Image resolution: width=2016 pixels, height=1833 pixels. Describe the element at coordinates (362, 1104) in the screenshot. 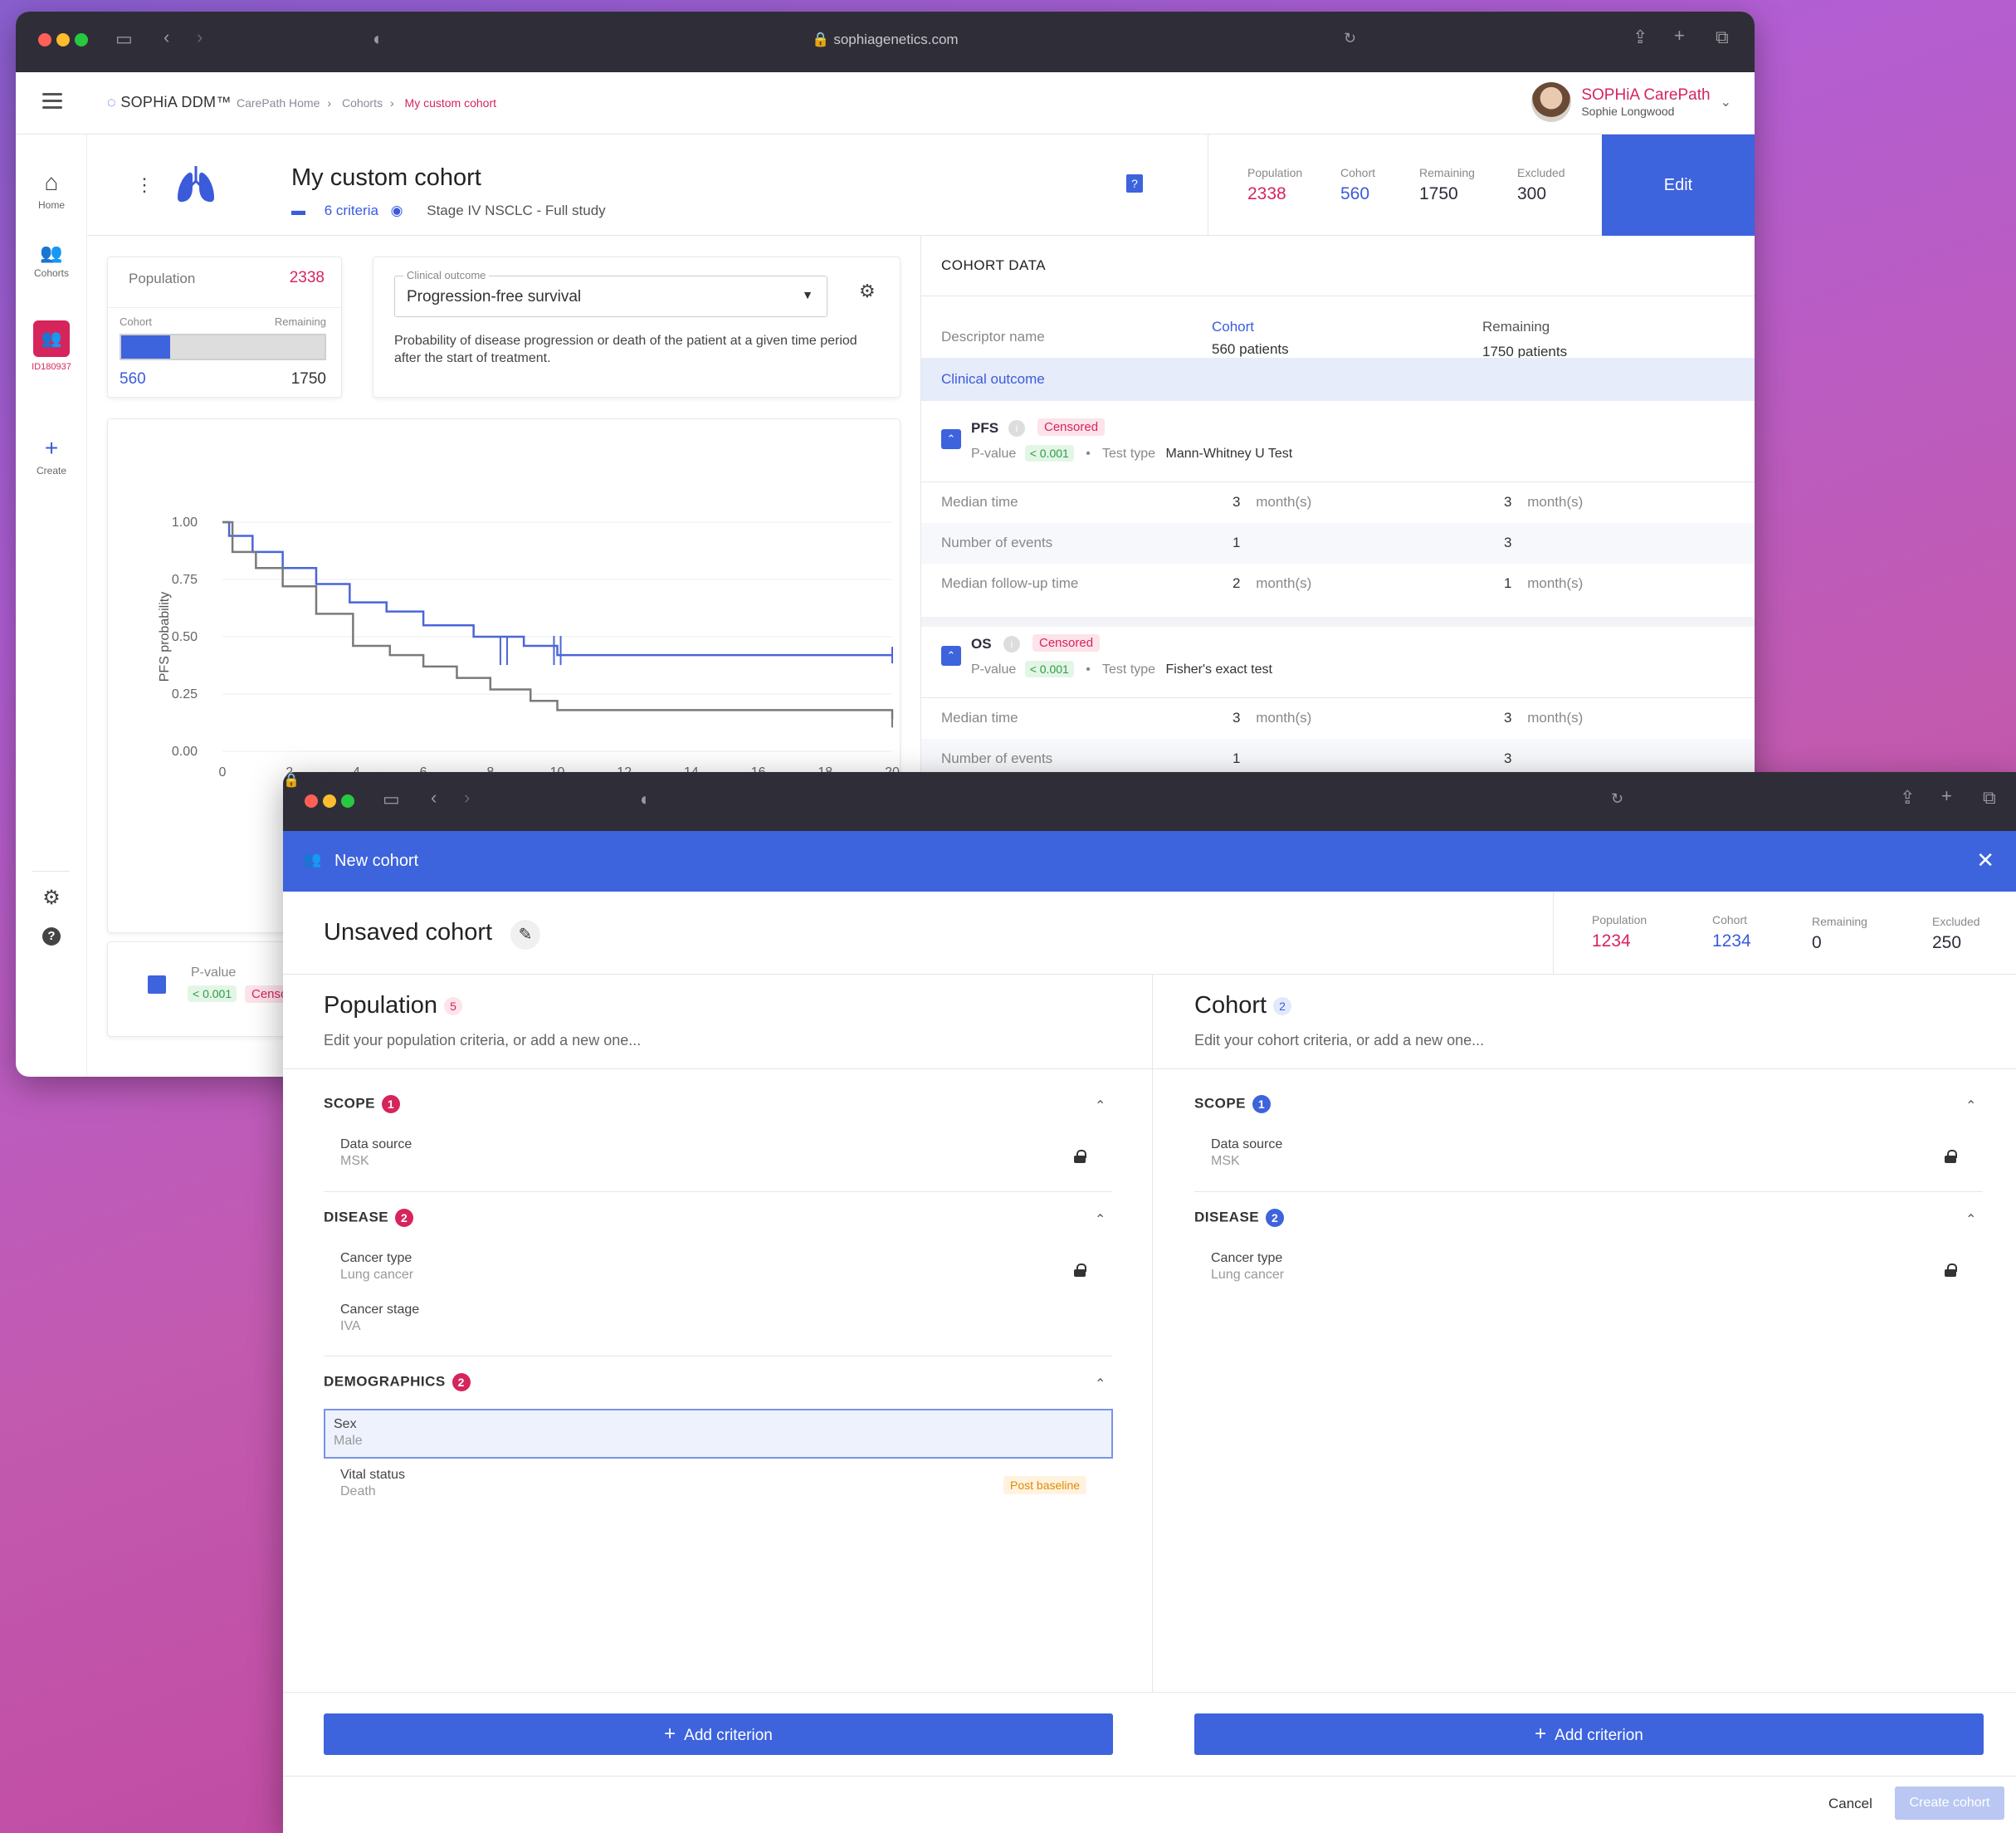

I see `population-scope-group: SCOPE 1` at that location.